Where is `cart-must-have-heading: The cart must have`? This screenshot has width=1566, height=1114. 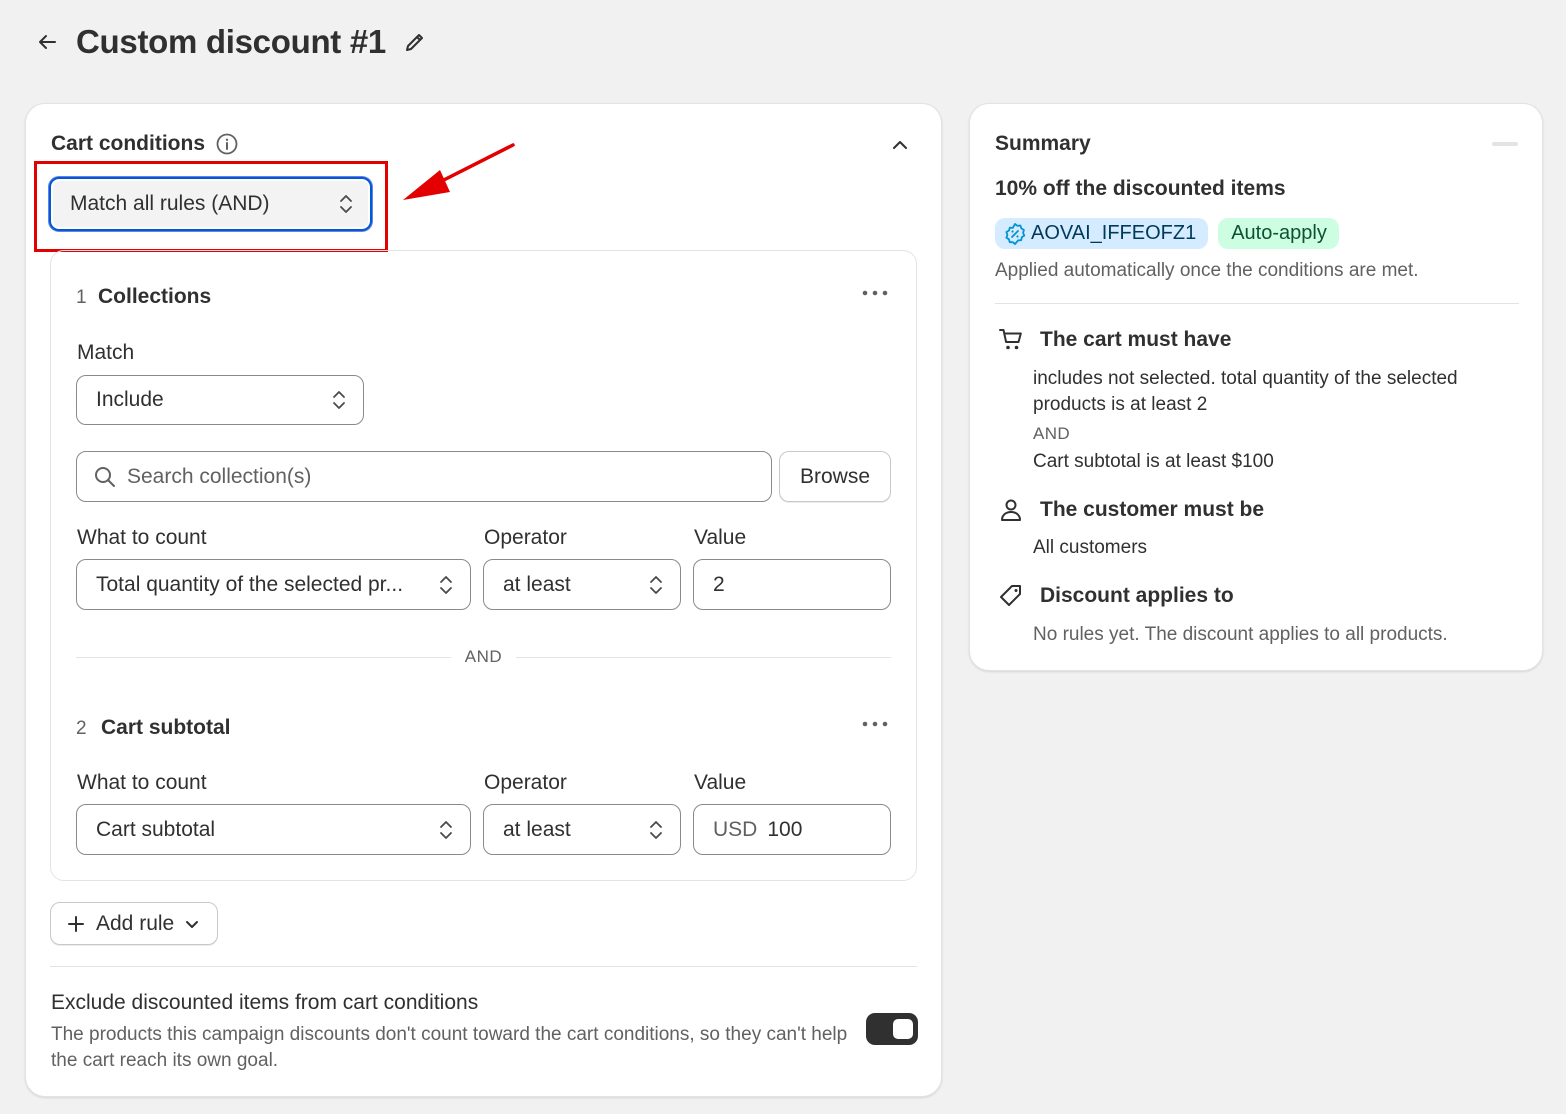 cart-must-have-heading: The cart must have is located at coordinates (1136, 339).